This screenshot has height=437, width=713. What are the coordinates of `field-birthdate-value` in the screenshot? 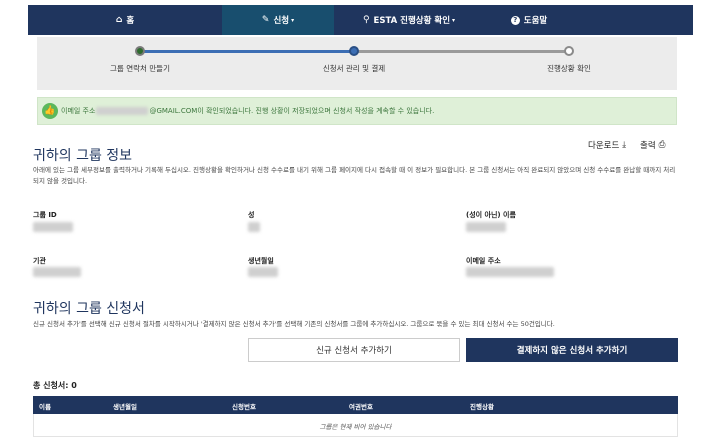 It's located at (263, 272).